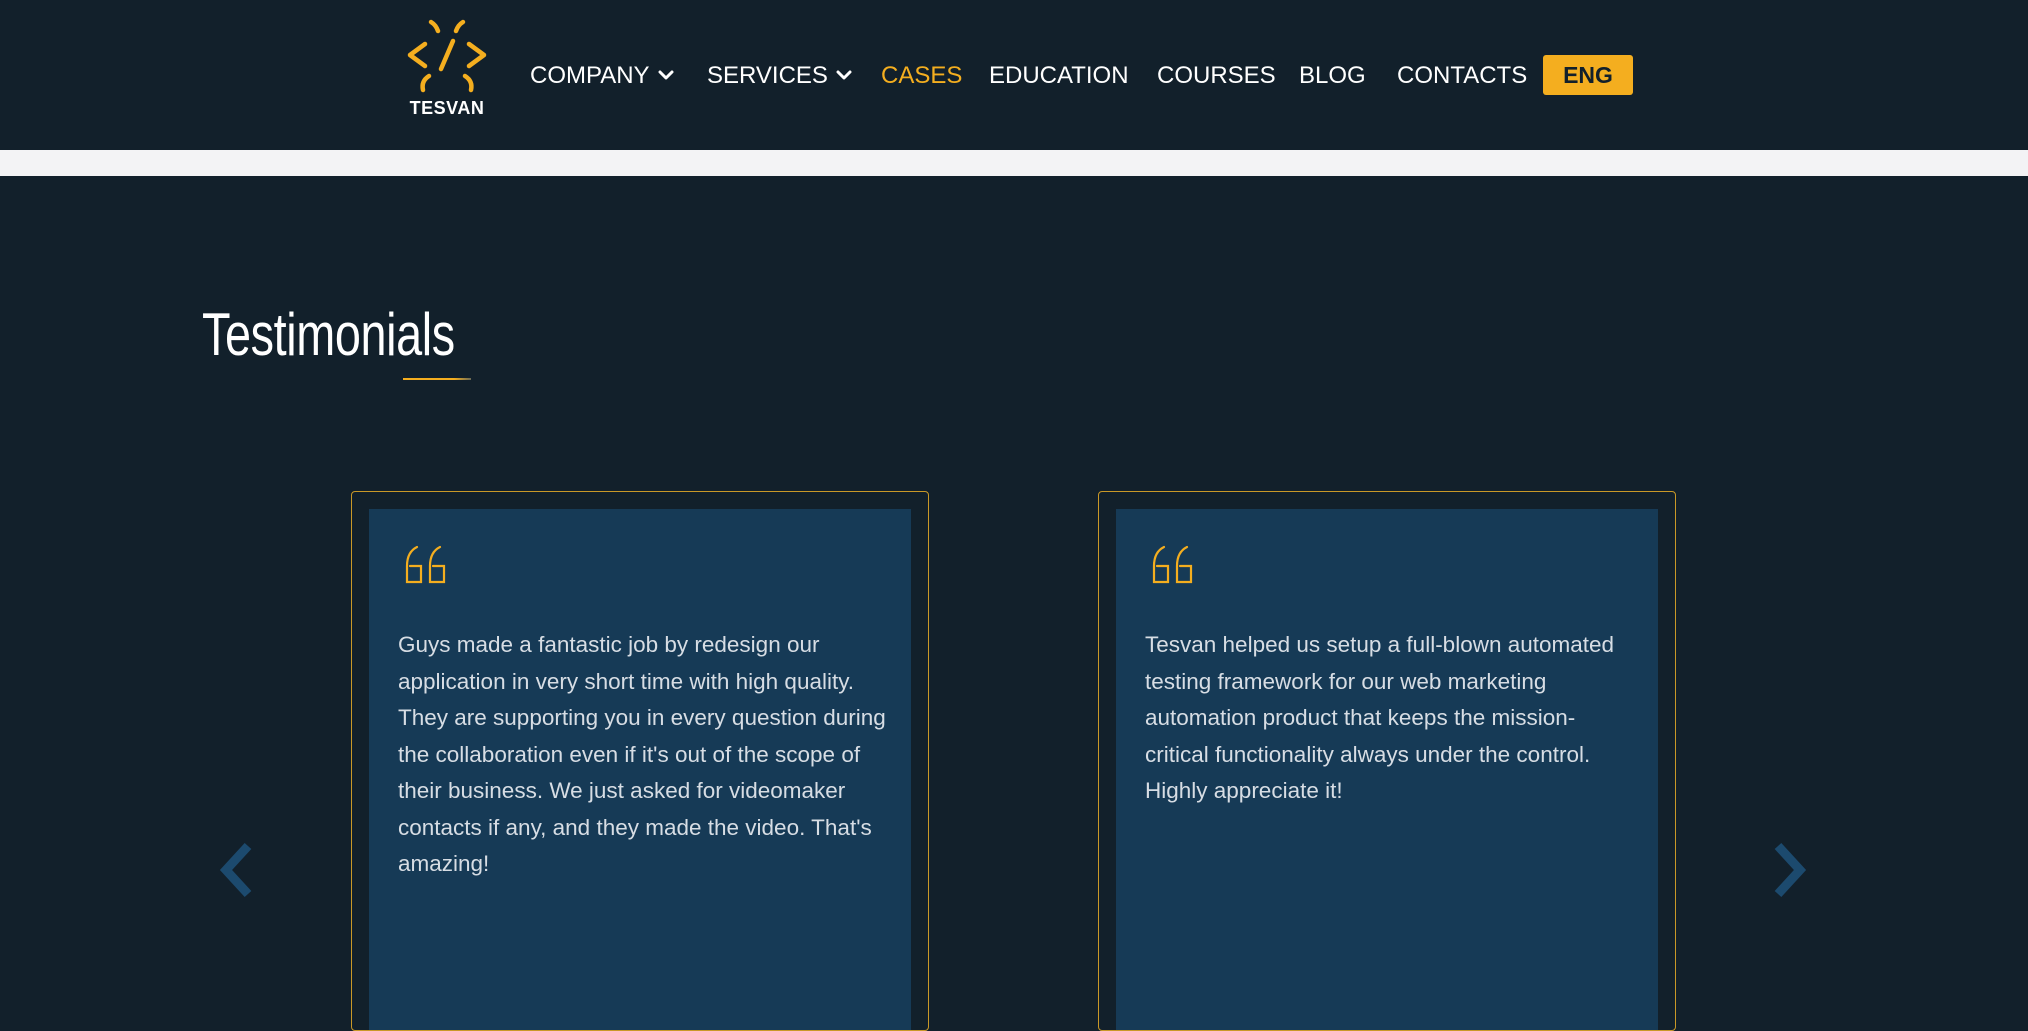  I want to click on nav-services-label: SERVICES, so click(767, 75).